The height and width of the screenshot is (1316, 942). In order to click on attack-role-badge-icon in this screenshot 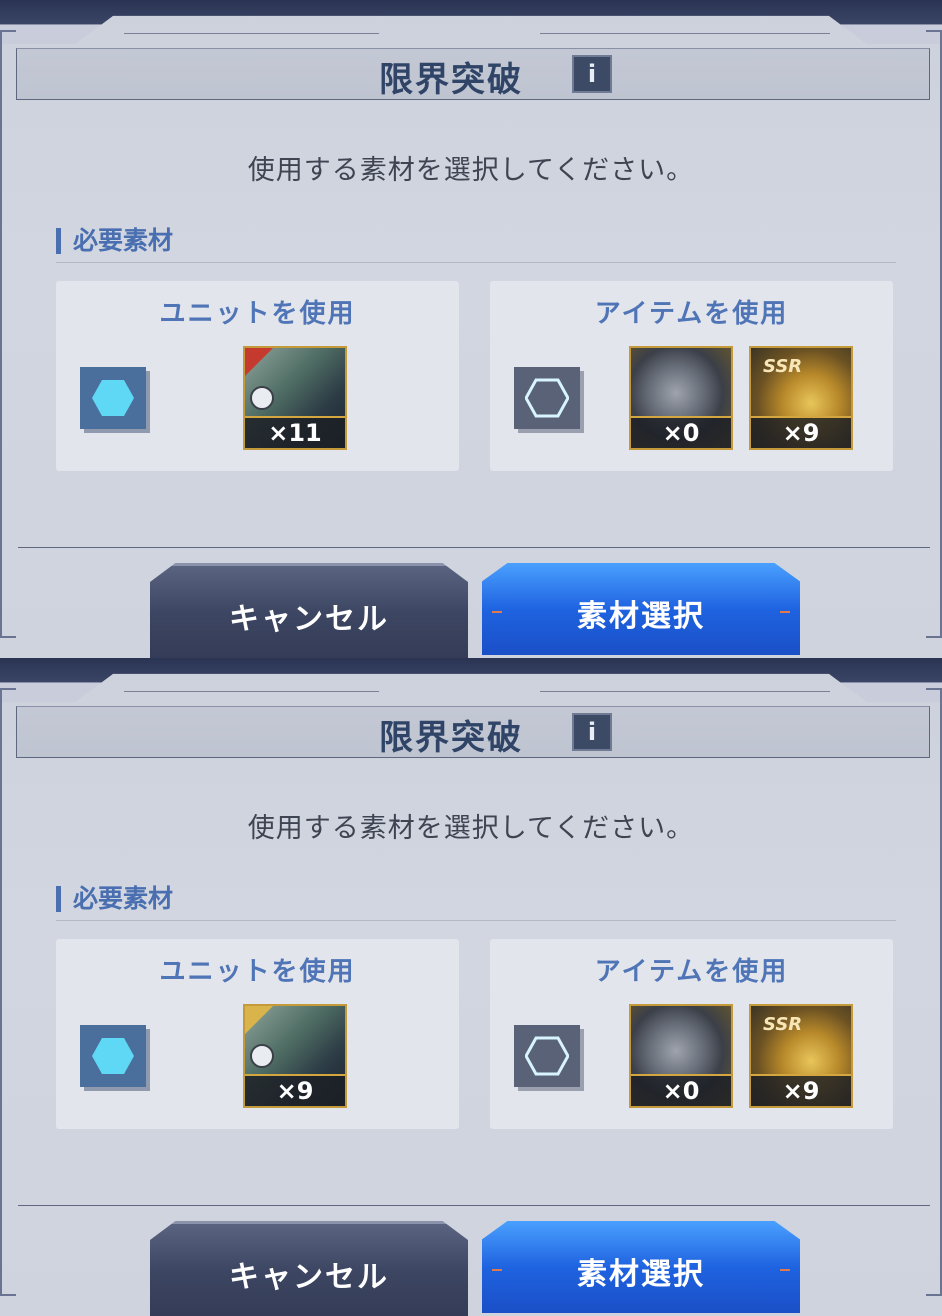, I will do `click(259, 362)`.